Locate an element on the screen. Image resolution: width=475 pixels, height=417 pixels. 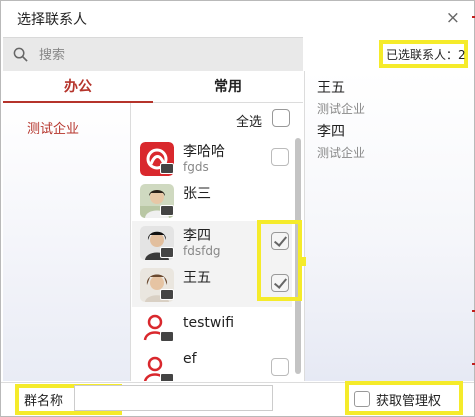
get-admin-option: 获取管理权 is located at coordinates (404, 398).